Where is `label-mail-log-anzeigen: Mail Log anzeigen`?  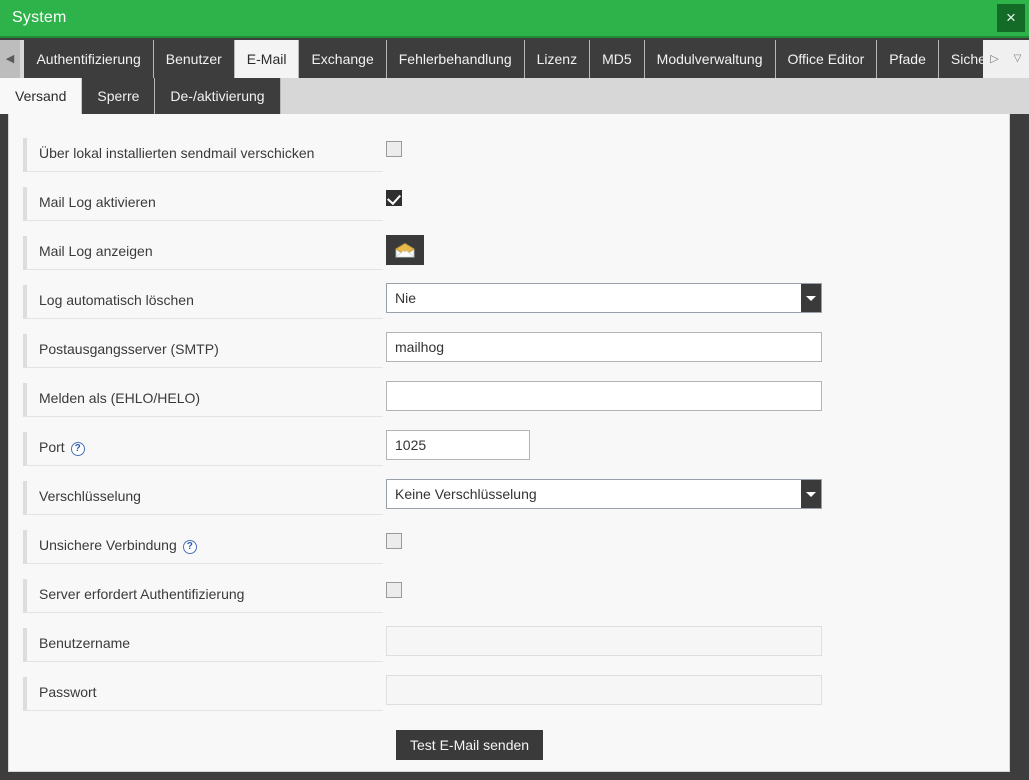
label-mail-log-anzeigen: Mail Log anzeigen is located at coordinates (203, 253).